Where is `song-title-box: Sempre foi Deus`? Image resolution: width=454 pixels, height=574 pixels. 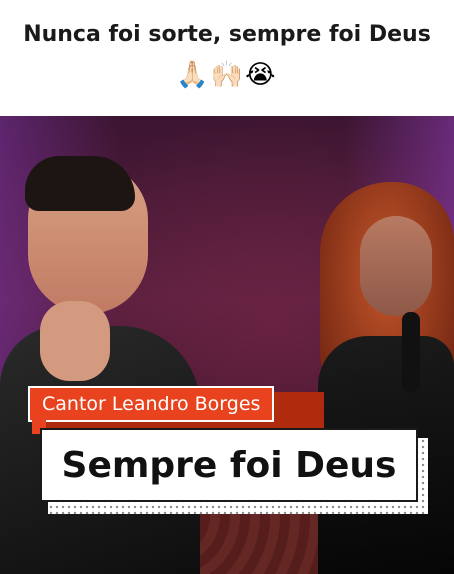
song-title-box: Sempre foi Deus is located at coordinates (229, 465).